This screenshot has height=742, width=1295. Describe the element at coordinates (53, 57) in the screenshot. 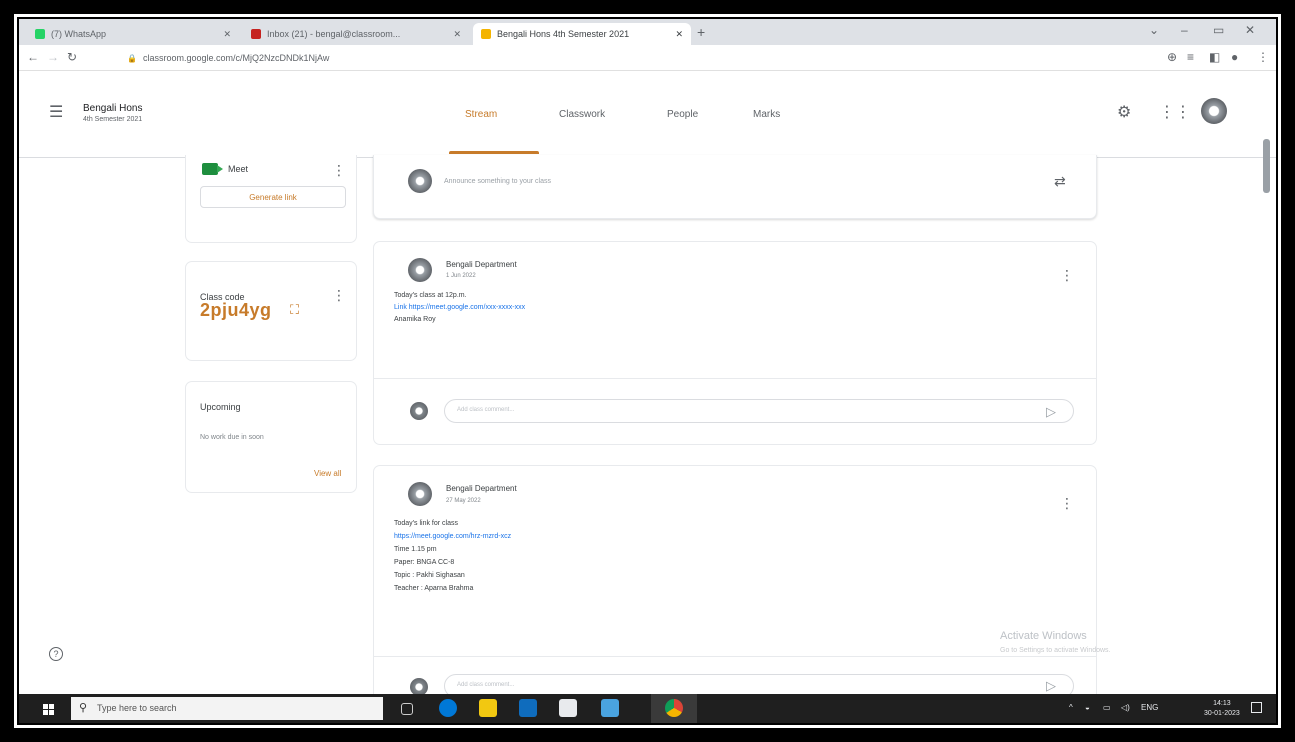

I see `forward-icon: →` at that location.